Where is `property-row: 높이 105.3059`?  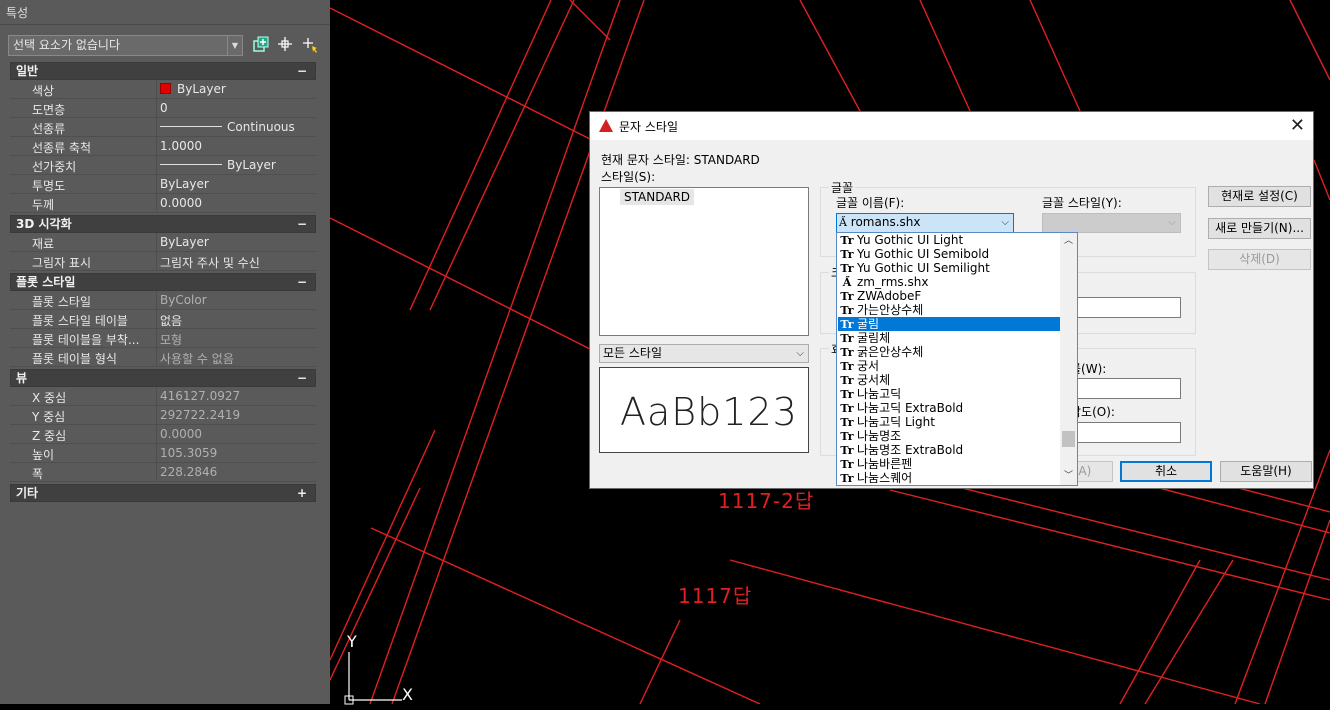 property-row: 높이 105.3059 is located at coordinates (163, 453).